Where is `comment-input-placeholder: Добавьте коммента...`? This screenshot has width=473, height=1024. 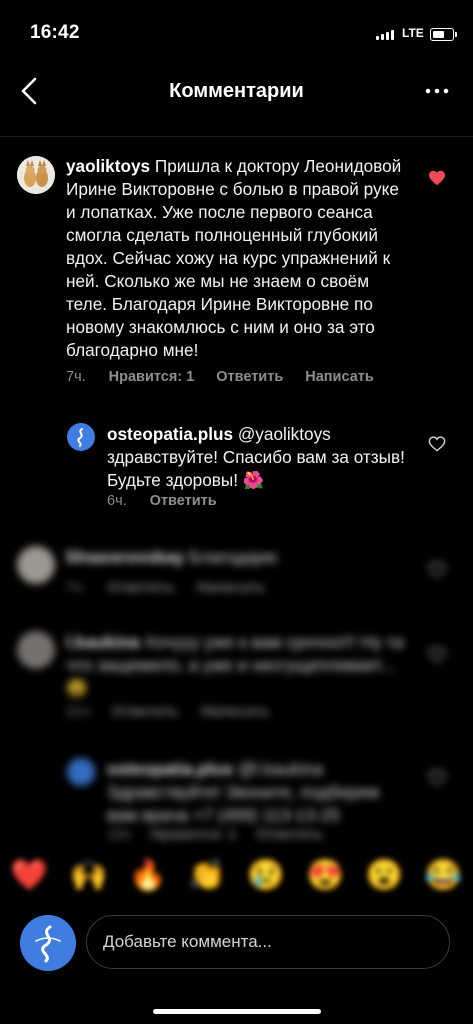 comment-input-placeholder: Добавьте коммента... is located at coordinates (187, 941).